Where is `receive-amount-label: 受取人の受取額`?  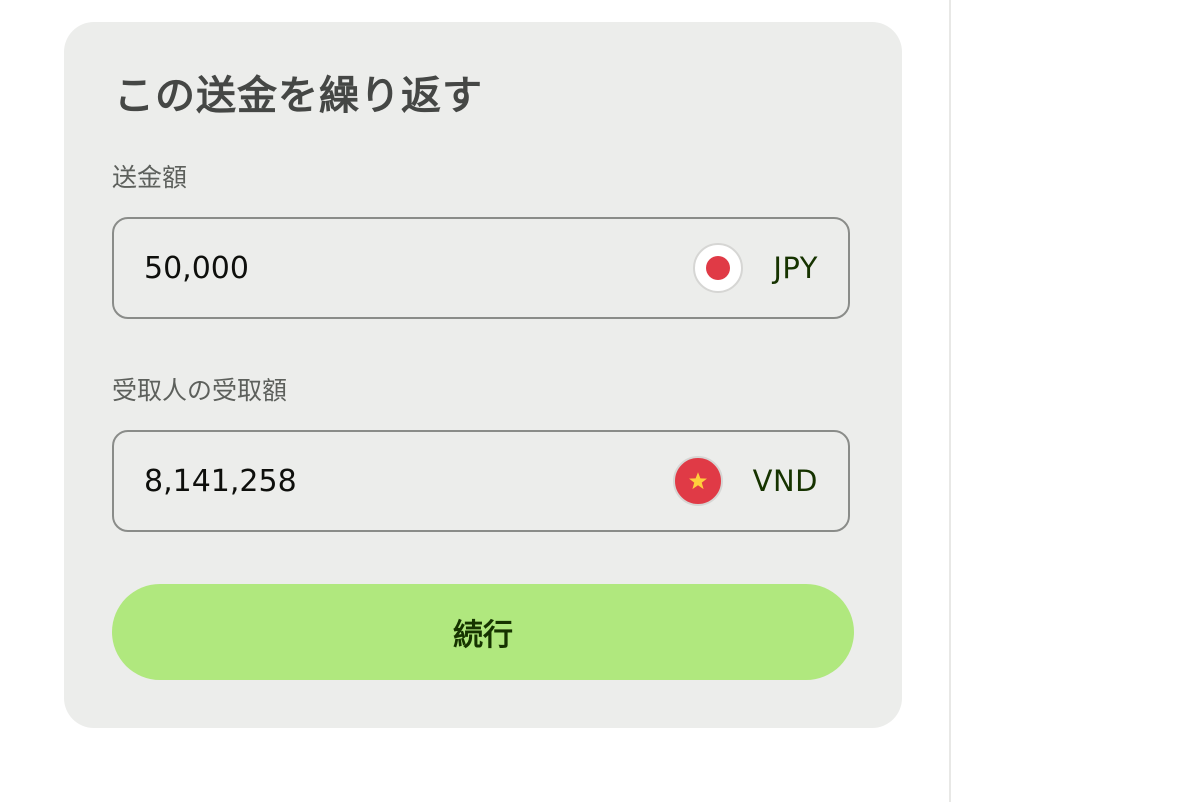 receive-amount-label: 受取人の受取額 is located at coordinates (200, 390).